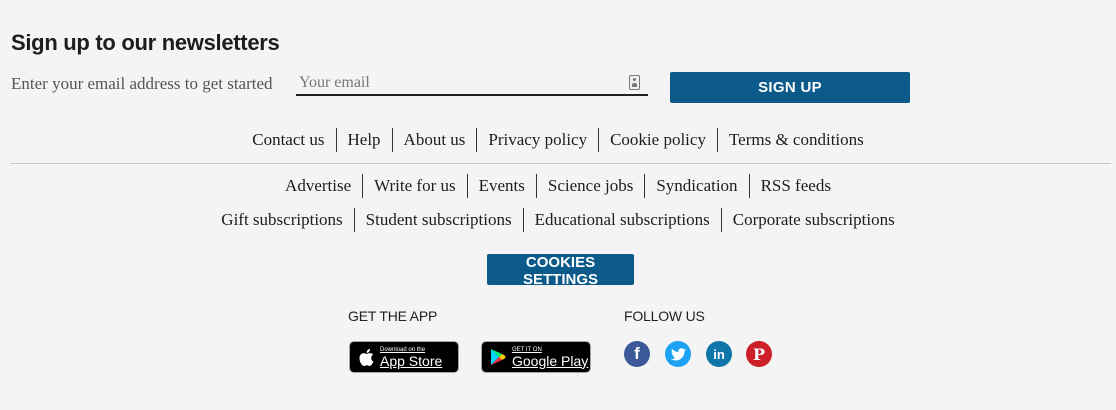  Describe the element at coordinates (527, 349) in the screenshot. I see `google-play-small-text: GET IT ON` at that location.